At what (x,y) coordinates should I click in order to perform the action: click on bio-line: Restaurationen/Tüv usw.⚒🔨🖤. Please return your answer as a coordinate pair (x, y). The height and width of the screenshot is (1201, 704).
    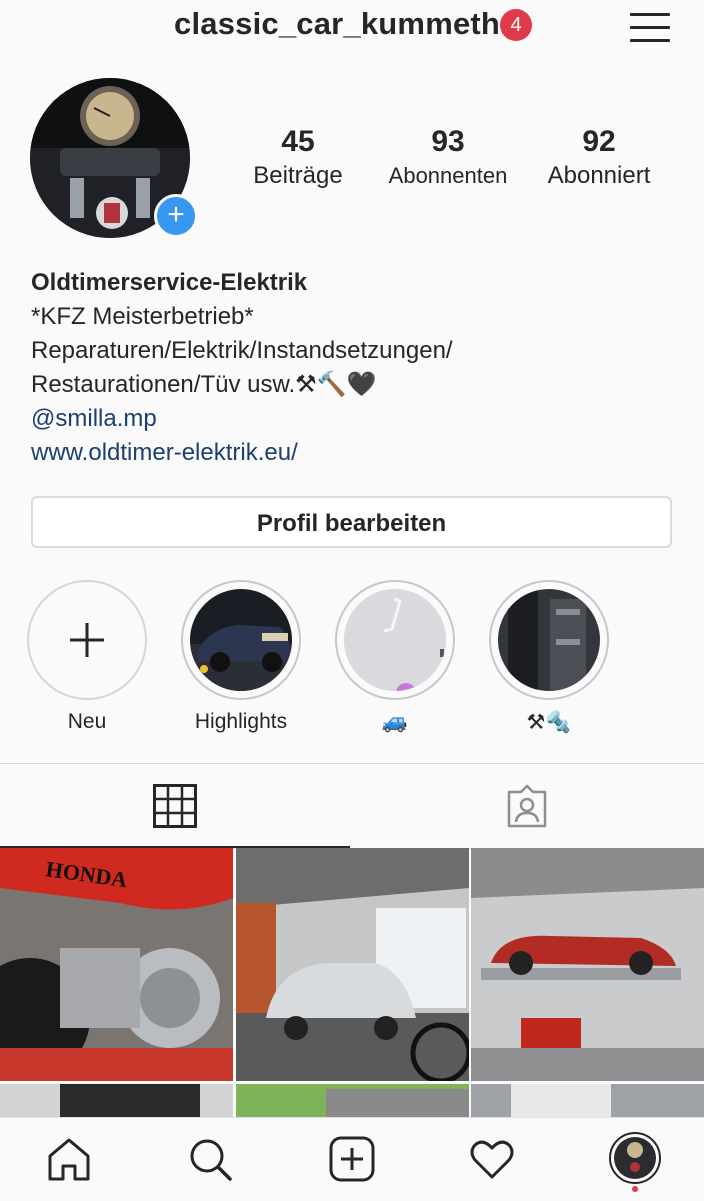
    Looking at the image, I should click on (204, 384).